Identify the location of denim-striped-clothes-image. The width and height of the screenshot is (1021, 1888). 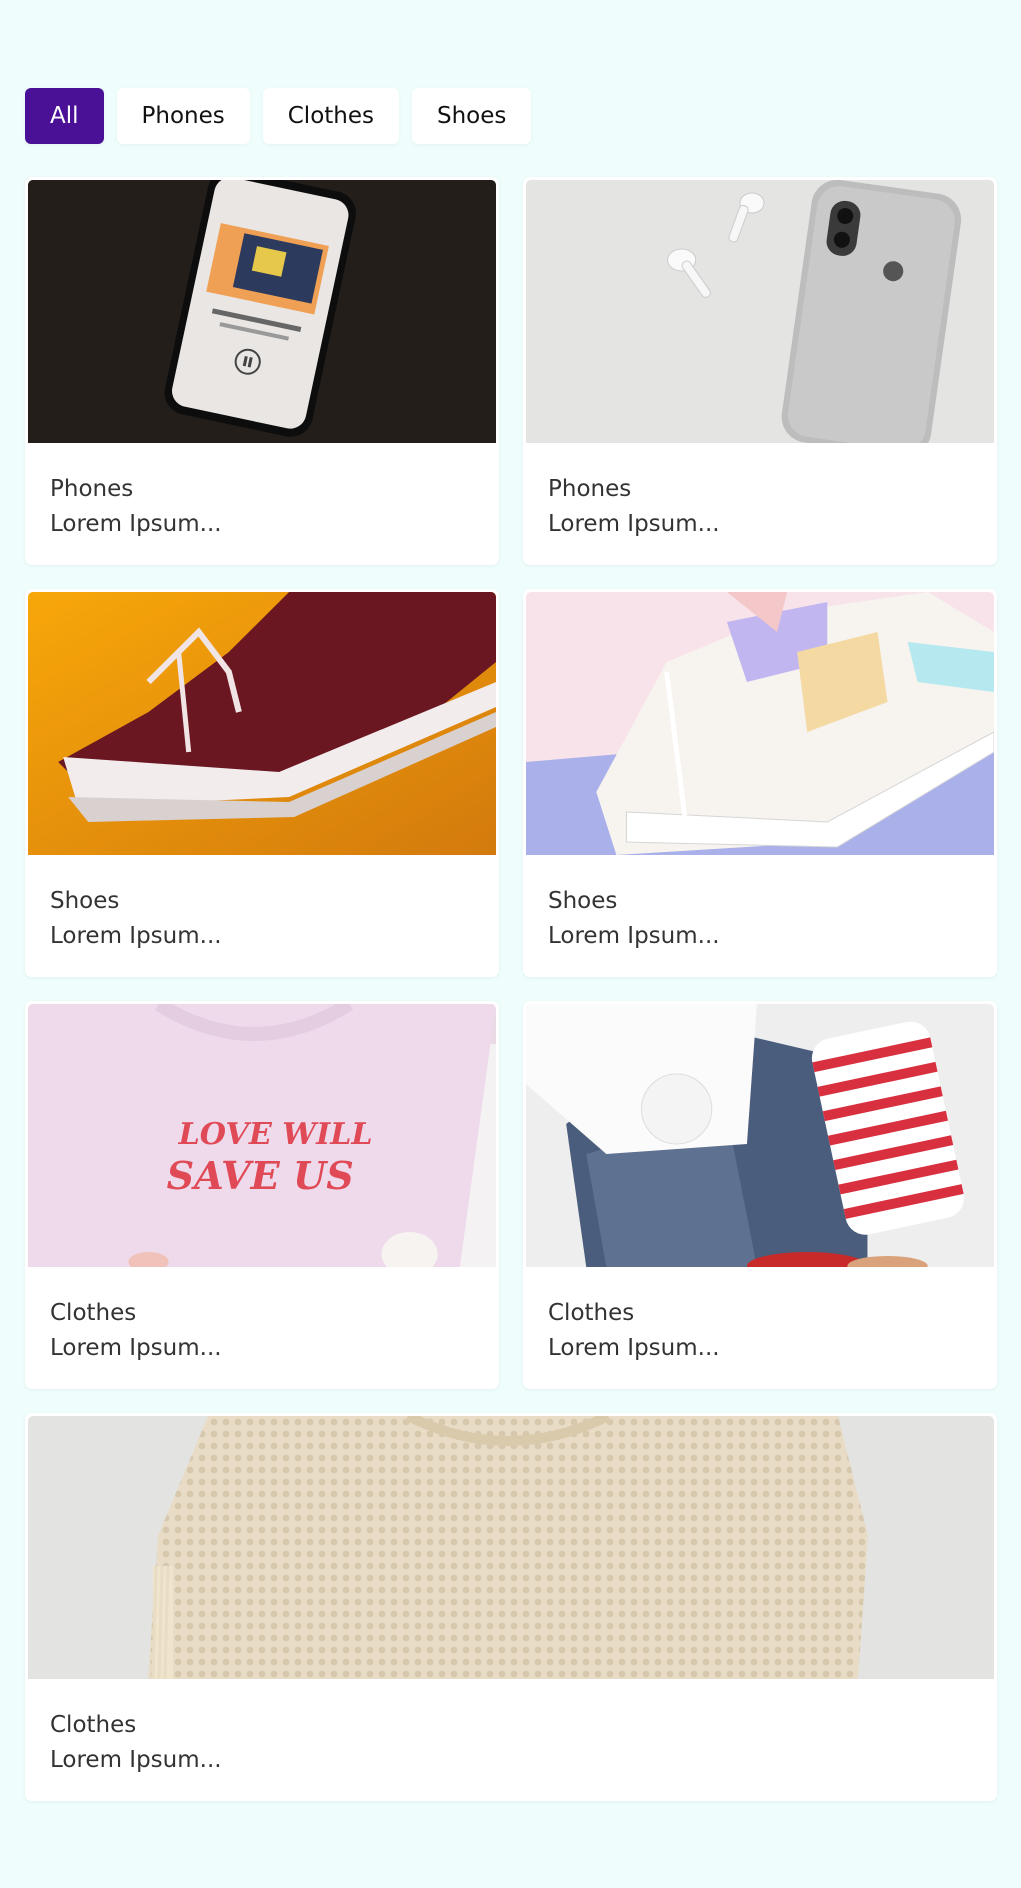
(760, 1135).